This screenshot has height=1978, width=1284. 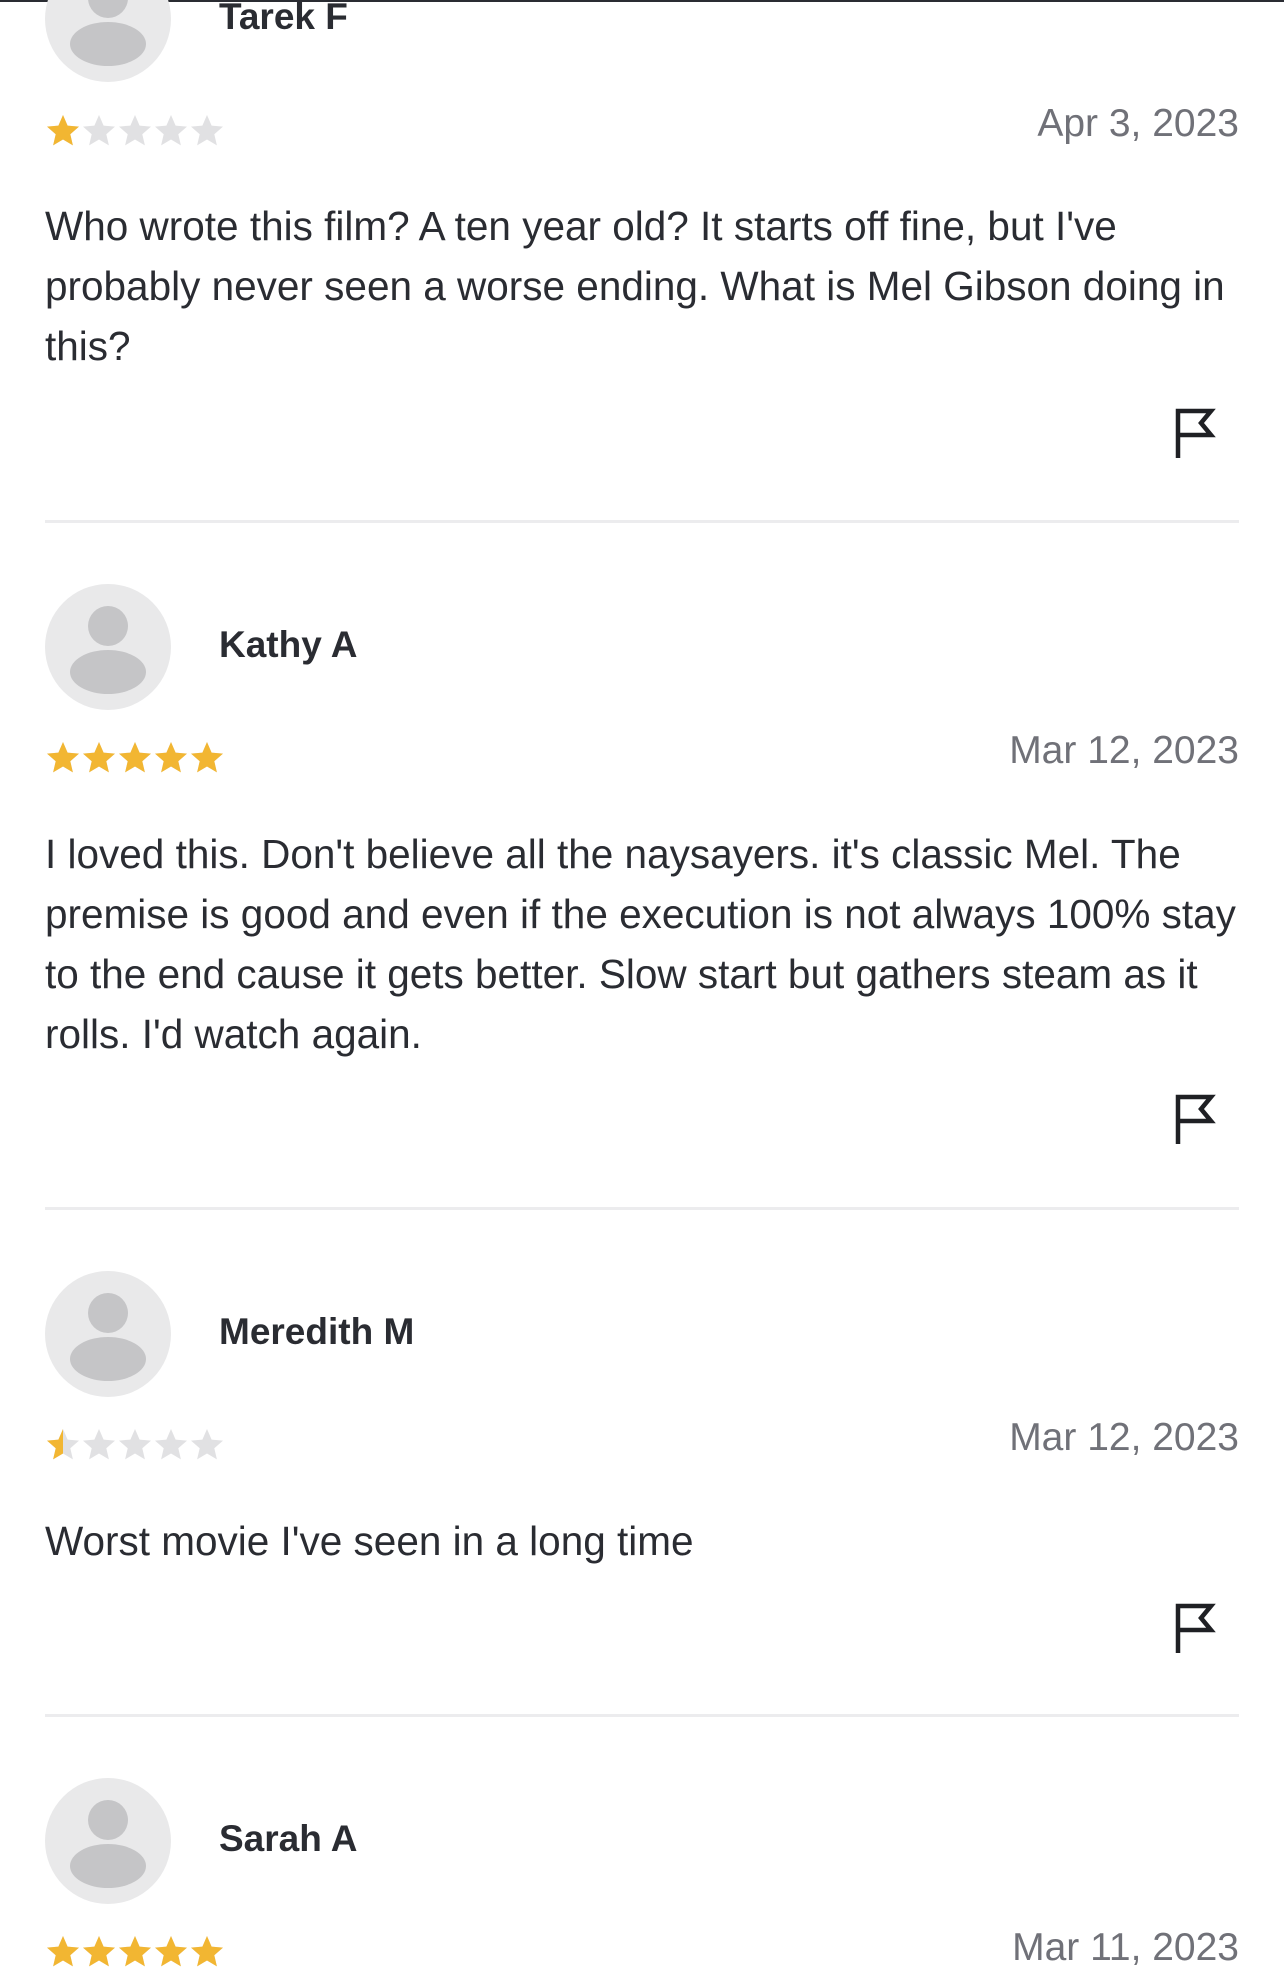 What do you see at coordinates (1125, 1947) in the screenshot?
I see `review-date: Mar 11, 2023` at bounding box center [1125, 1947].